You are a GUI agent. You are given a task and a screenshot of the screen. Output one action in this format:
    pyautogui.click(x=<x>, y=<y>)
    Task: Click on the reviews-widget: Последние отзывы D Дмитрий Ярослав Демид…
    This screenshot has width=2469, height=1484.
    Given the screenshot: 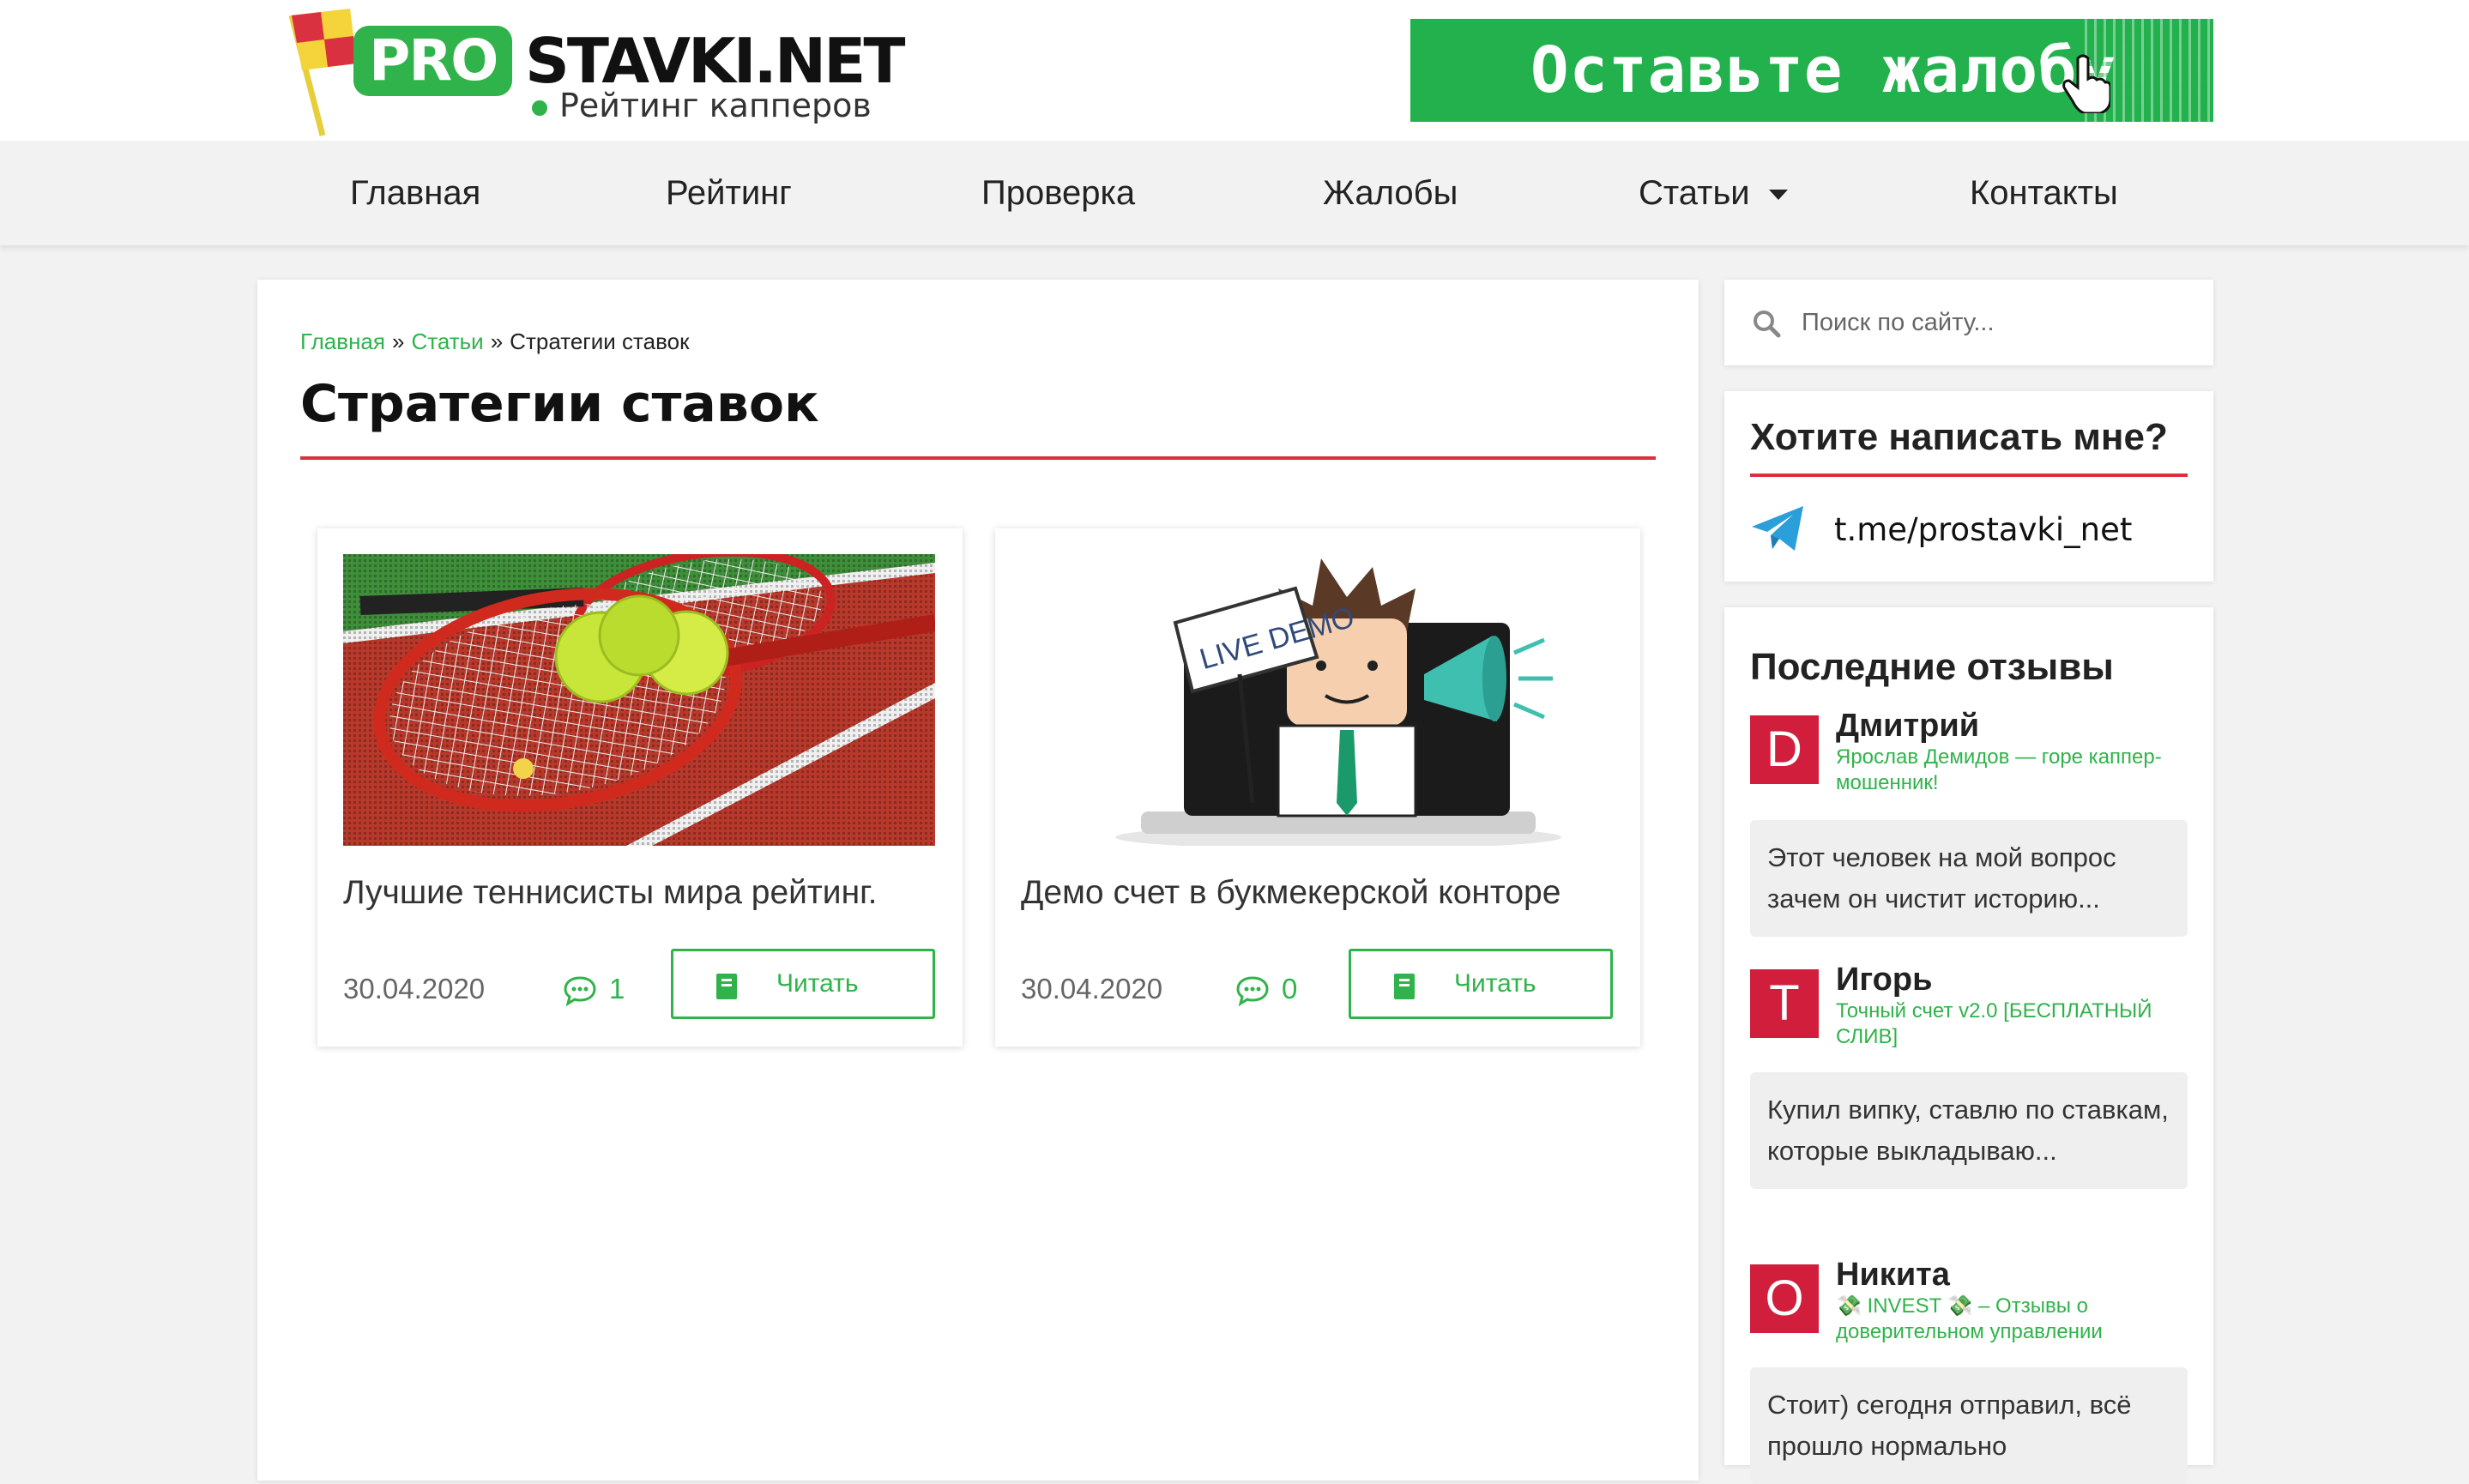 What is the action you would take?
    pyautogui.click(x=1969, y=1045)
    